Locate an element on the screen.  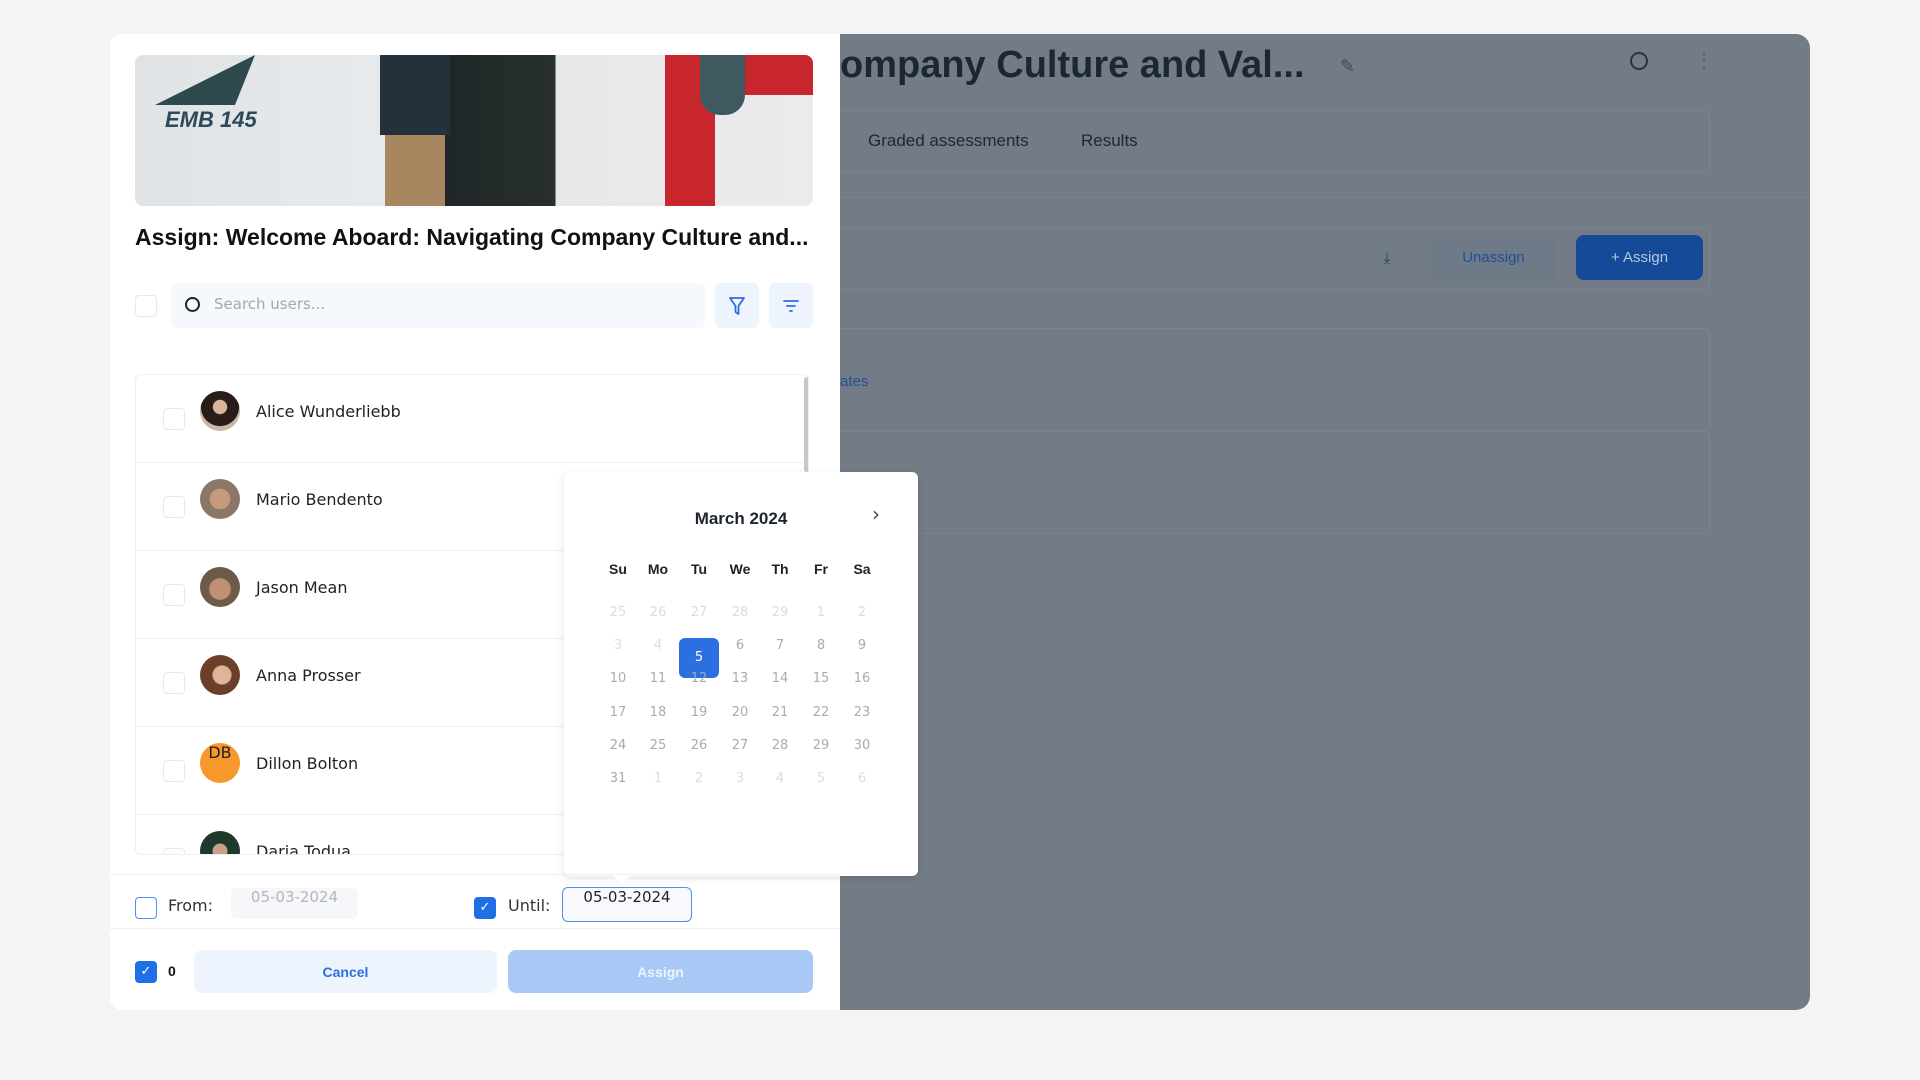
user-name: Mario Bendento is located at coordinates (319, 499).